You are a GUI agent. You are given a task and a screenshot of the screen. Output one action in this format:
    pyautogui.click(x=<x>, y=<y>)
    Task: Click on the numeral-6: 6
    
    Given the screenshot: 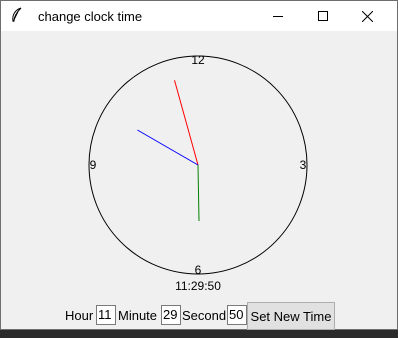 What is the action you would take?
    pyautogui.click(x=198, y=270)
    